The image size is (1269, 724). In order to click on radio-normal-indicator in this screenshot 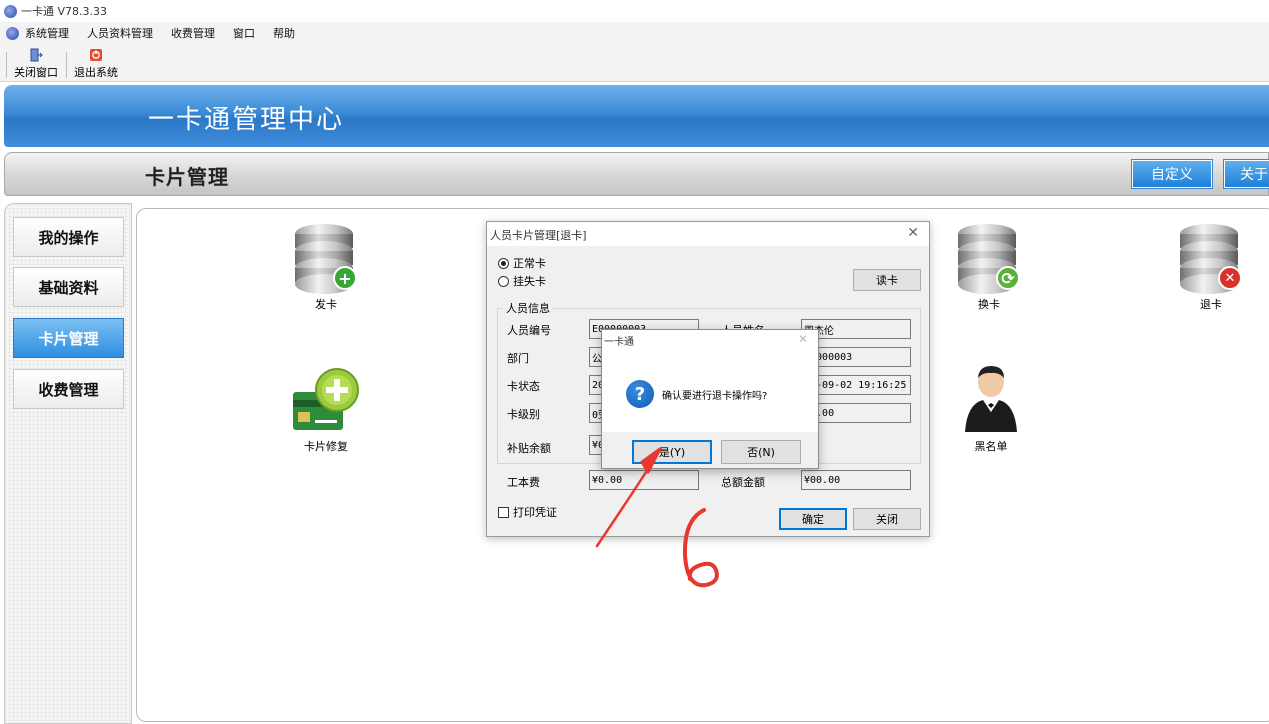, I will do `click(503, 263)`.